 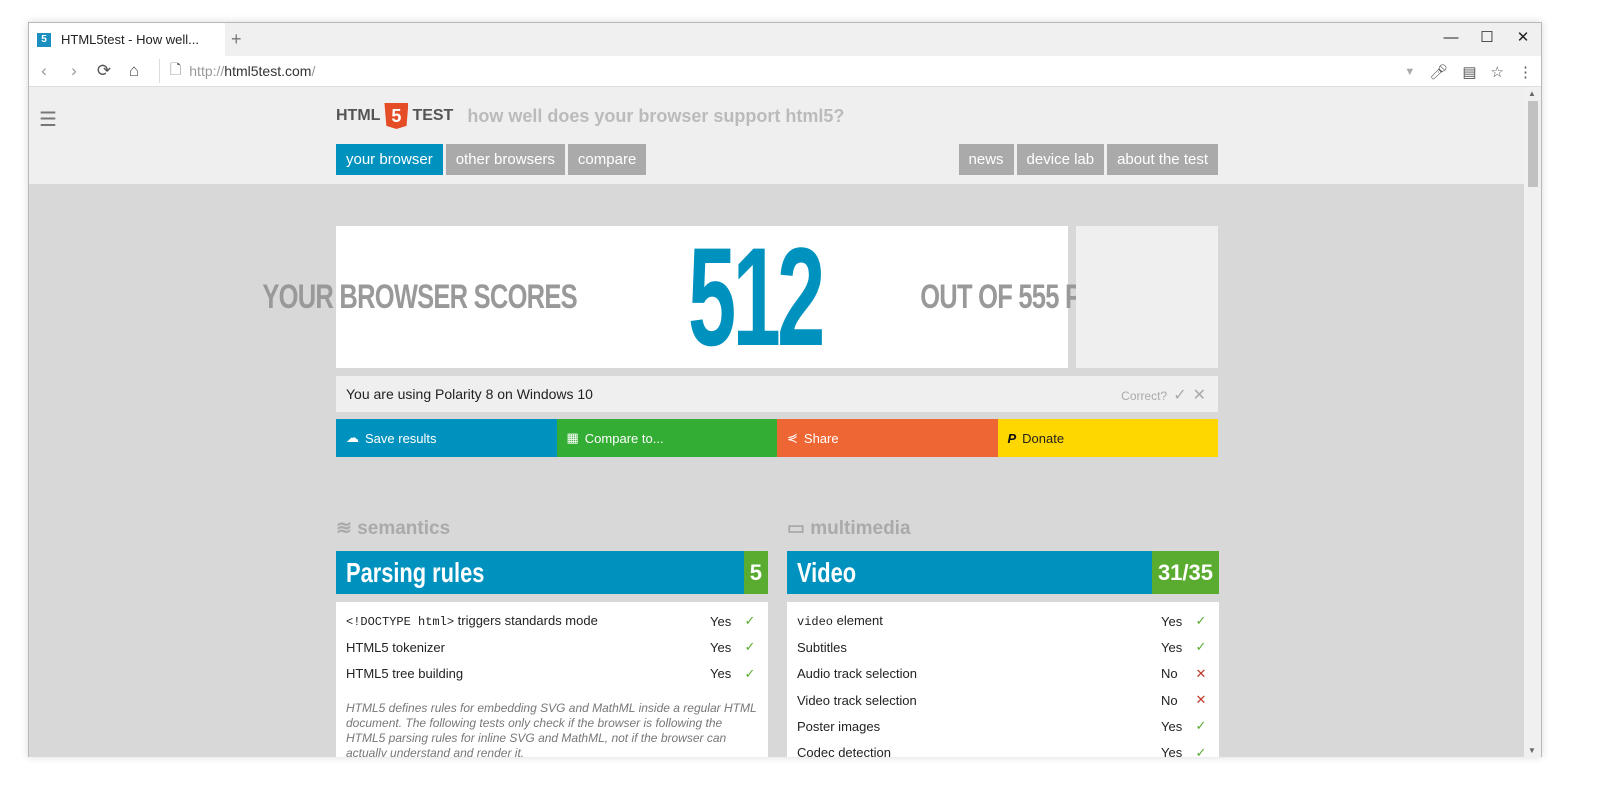 What do you see at coordinates (827, 572) in the screenshot?
I see `section-title: Video` at bounding box center [827, 572].